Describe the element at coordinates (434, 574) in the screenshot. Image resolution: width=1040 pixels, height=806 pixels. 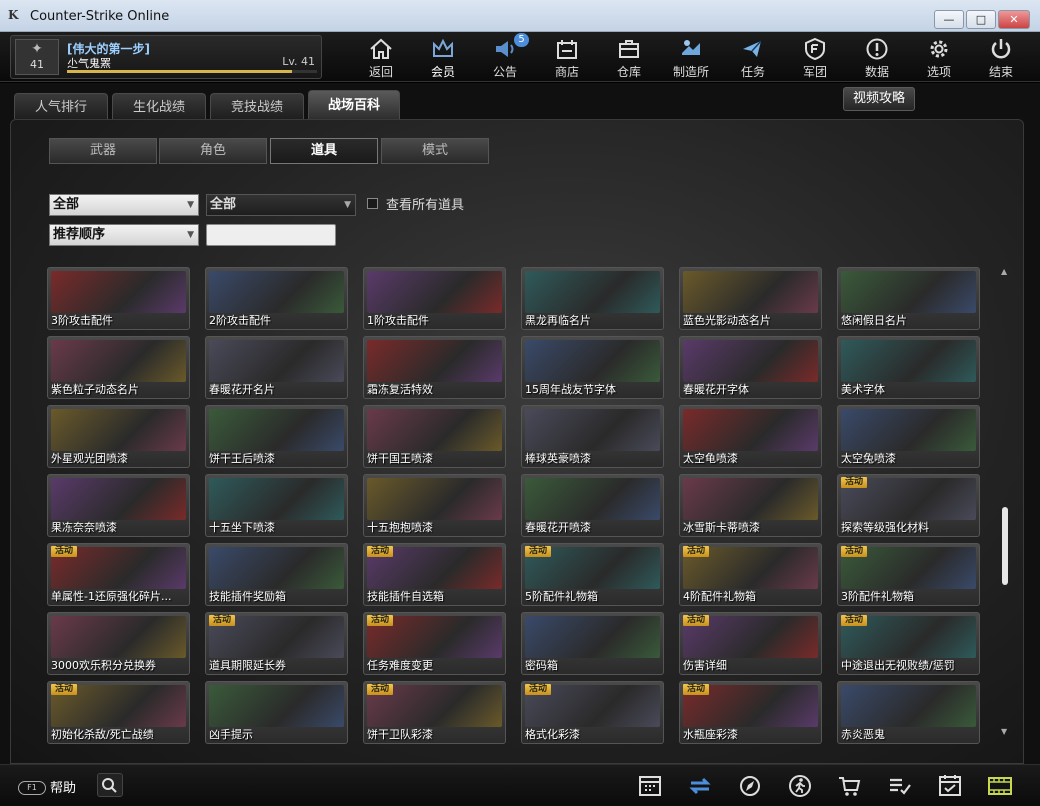
I see `item-card: 活动 技能插件自选箱` at that location.